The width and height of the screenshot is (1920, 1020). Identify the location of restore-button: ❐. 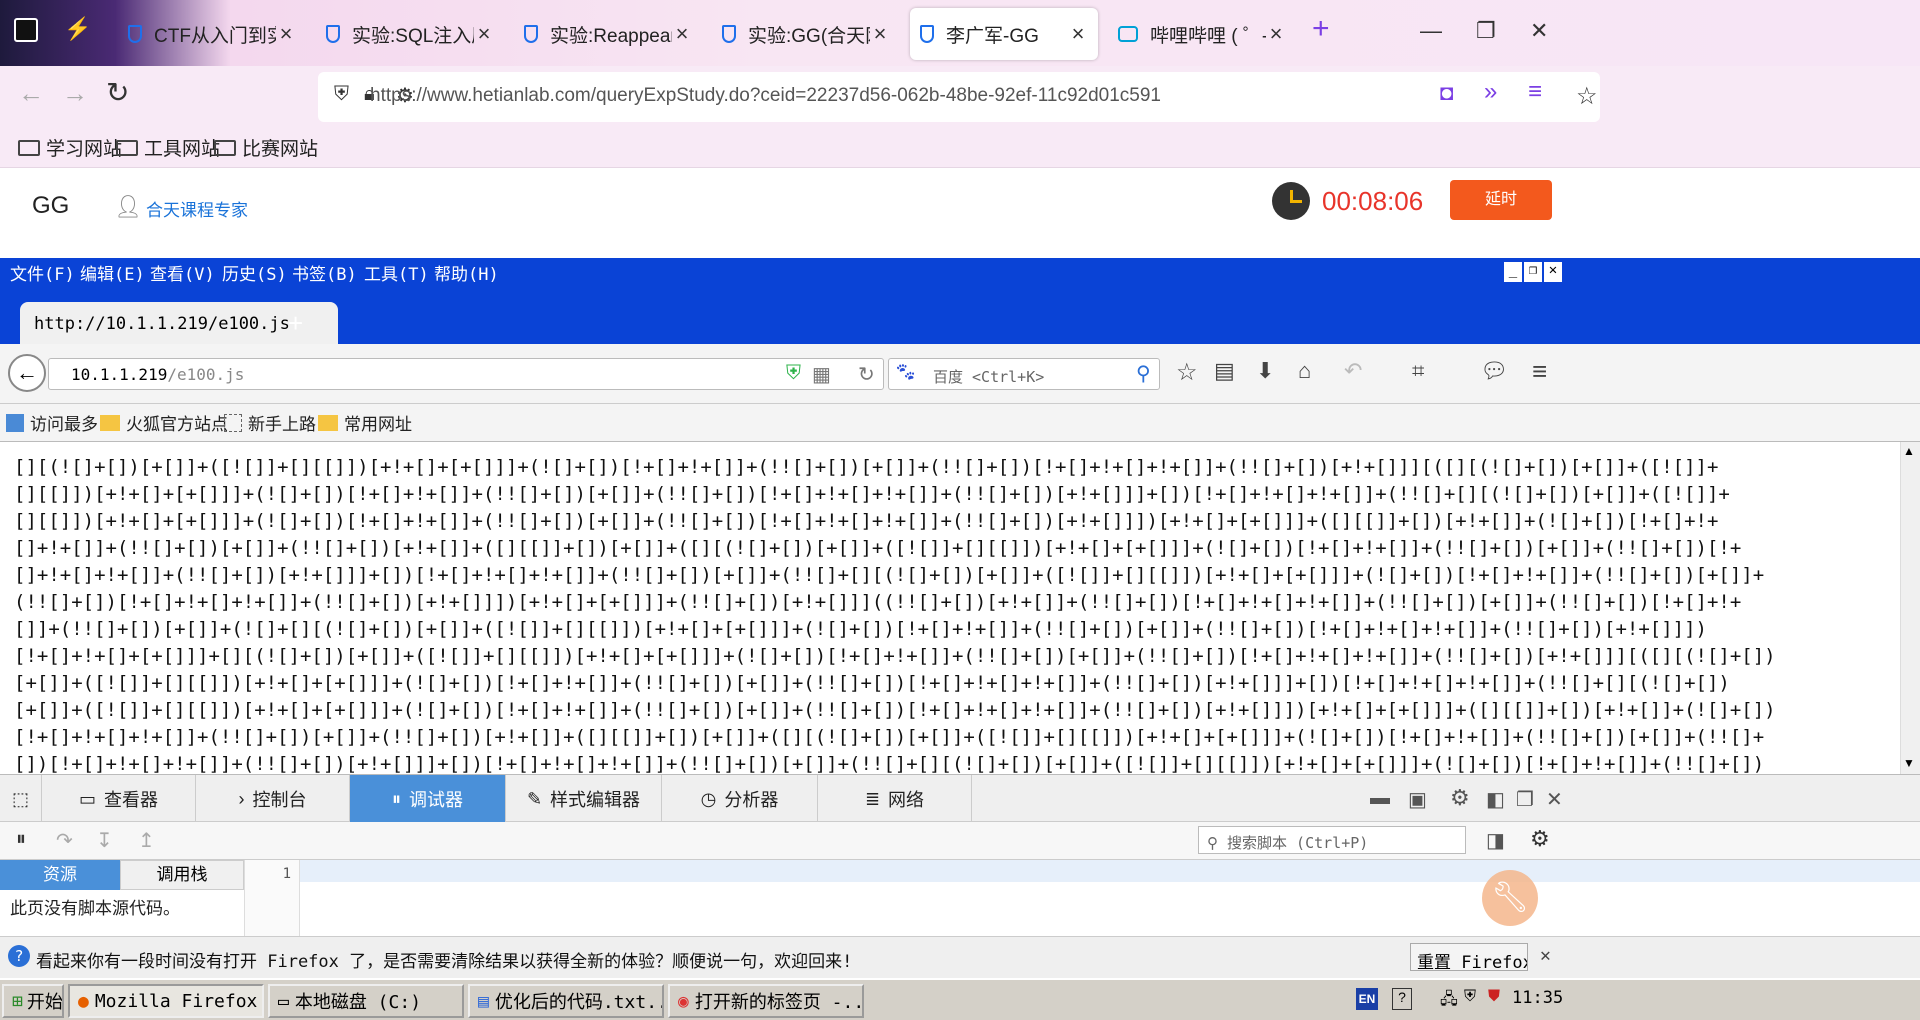
(1486, 31).